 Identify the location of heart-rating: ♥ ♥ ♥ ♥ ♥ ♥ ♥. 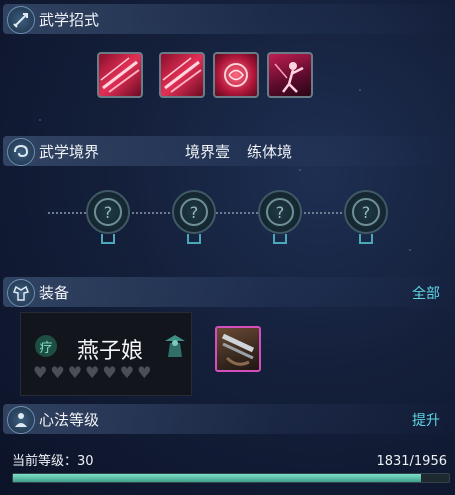
(92, 373).